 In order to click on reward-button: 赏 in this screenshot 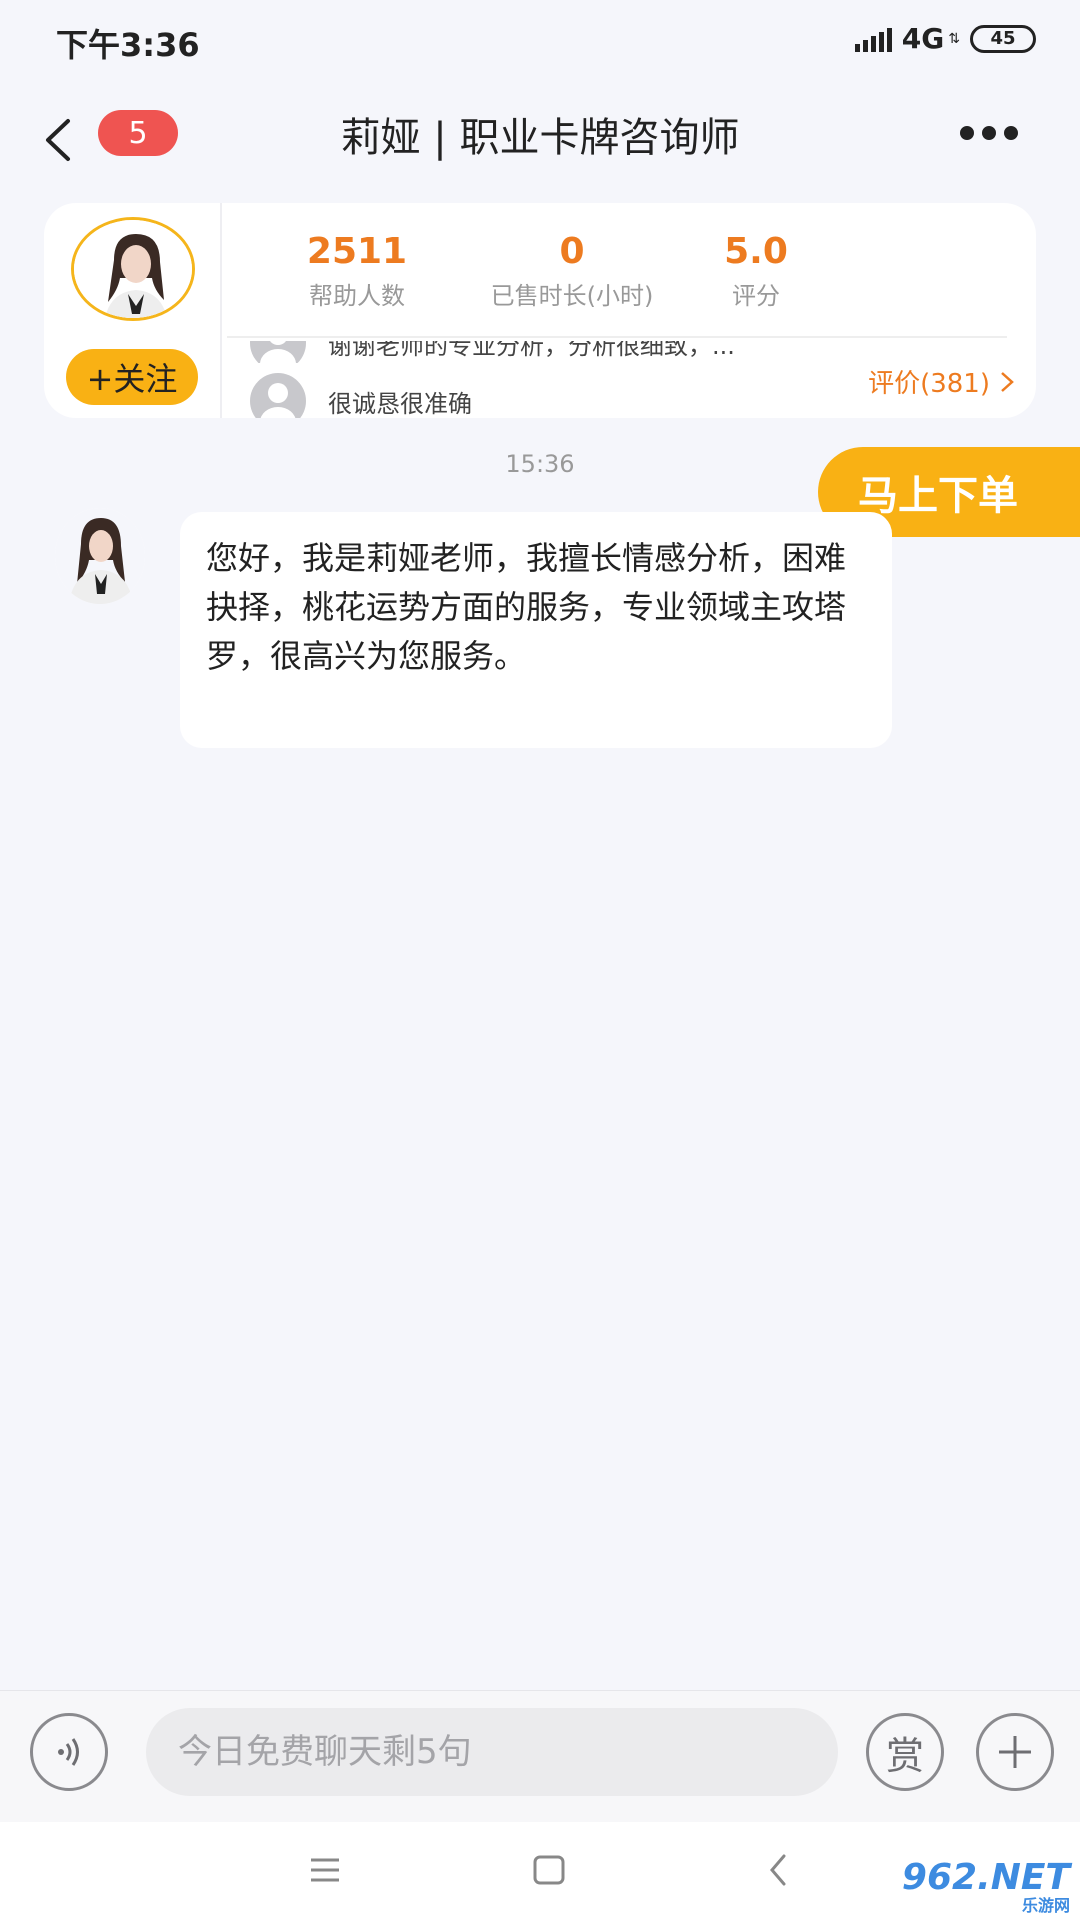, I will do `click(905, 1752)`.